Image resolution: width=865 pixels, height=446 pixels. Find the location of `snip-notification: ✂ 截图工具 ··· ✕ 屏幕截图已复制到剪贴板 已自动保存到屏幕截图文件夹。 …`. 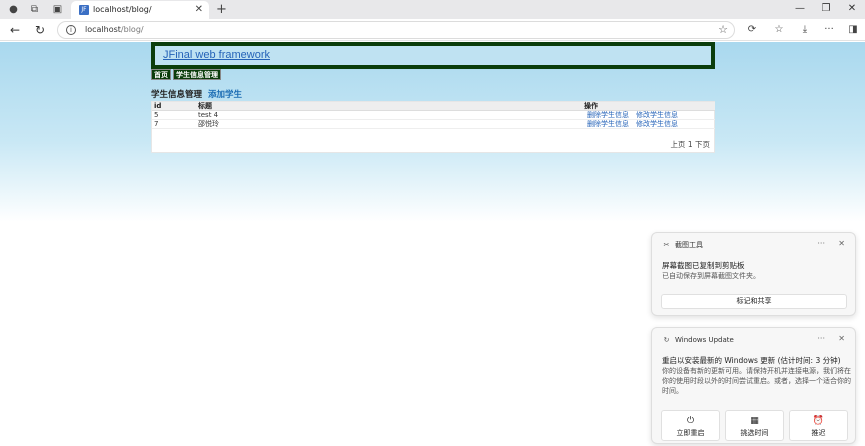

snip-notification: ✂ 截图工具 ··· ✕ 屏幕截图已复制到剪贴板 已自动保存到屏幕截图文件夹。 … is located at coordinates (753, 274).